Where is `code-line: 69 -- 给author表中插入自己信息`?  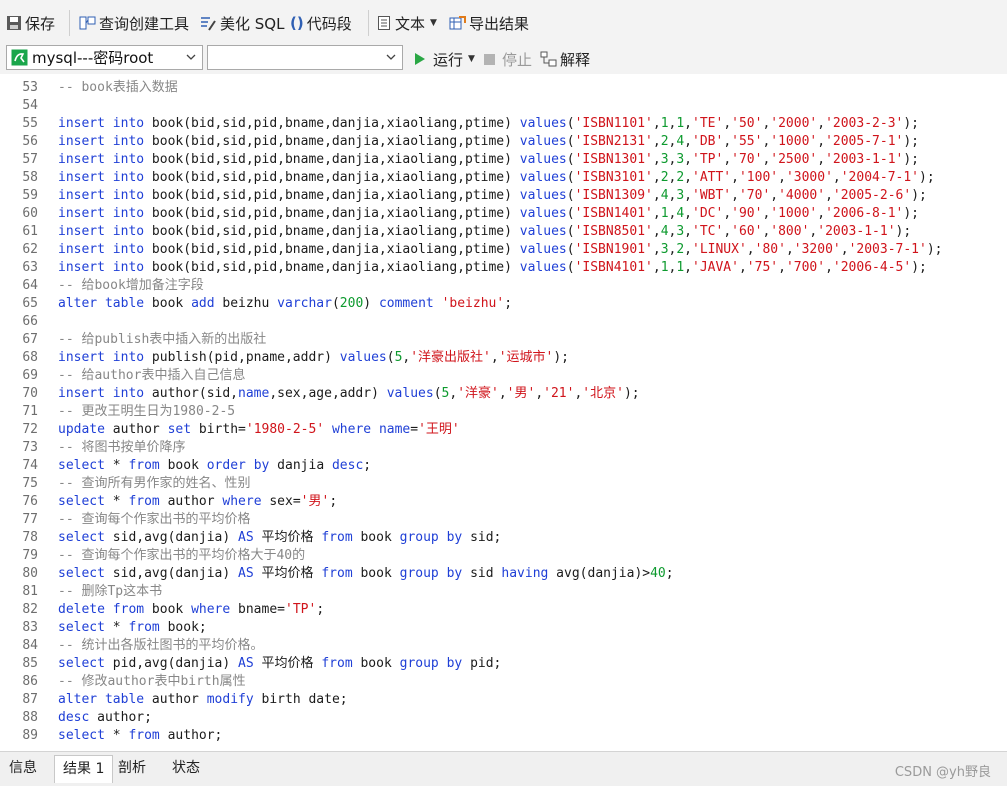 code-line: 69 -- 给author表中插入自己信息 is located at coordinates (503, 376).